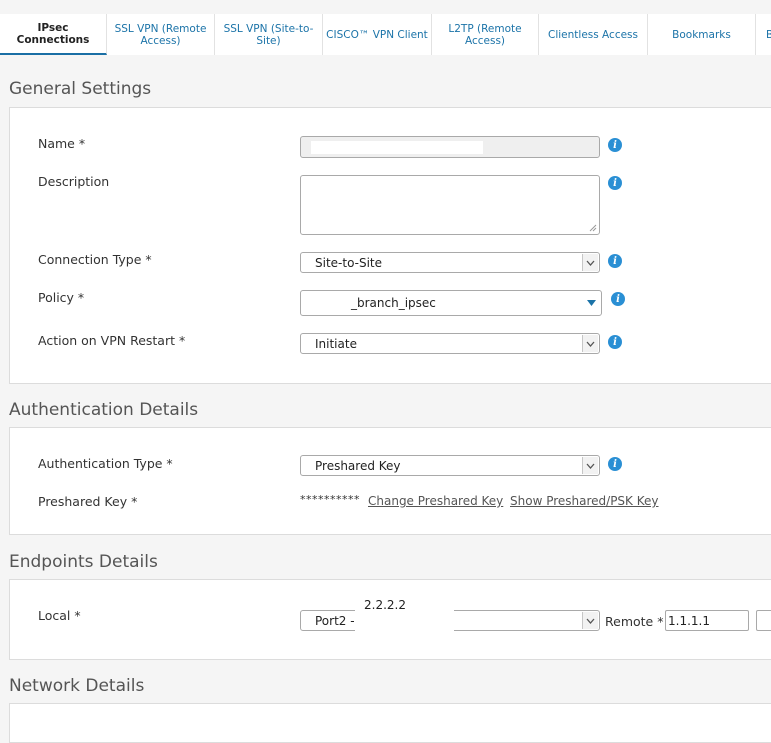 The image size is (771, 743). I want to click on remote-label: Remote *, so click(634, 621).